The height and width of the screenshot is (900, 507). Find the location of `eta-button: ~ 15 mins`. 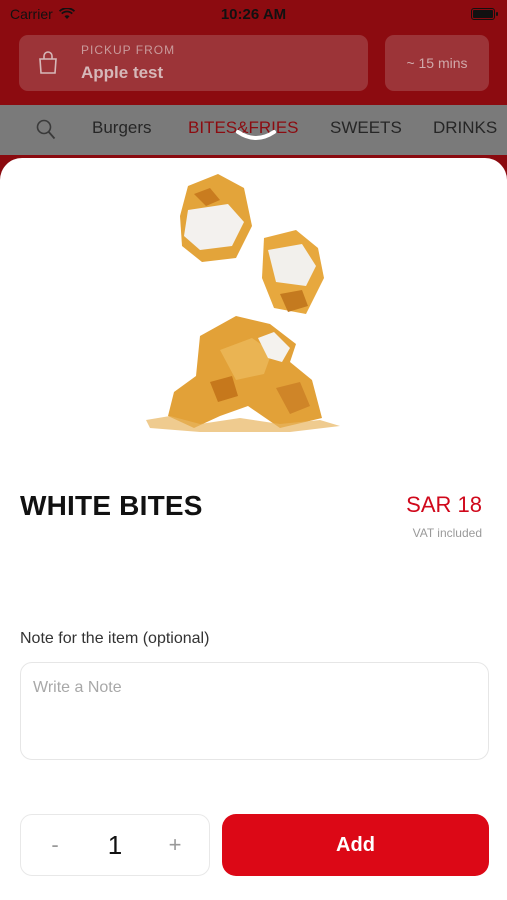

eta-button: ~ 15 mins is located at coordinates (437, 63).